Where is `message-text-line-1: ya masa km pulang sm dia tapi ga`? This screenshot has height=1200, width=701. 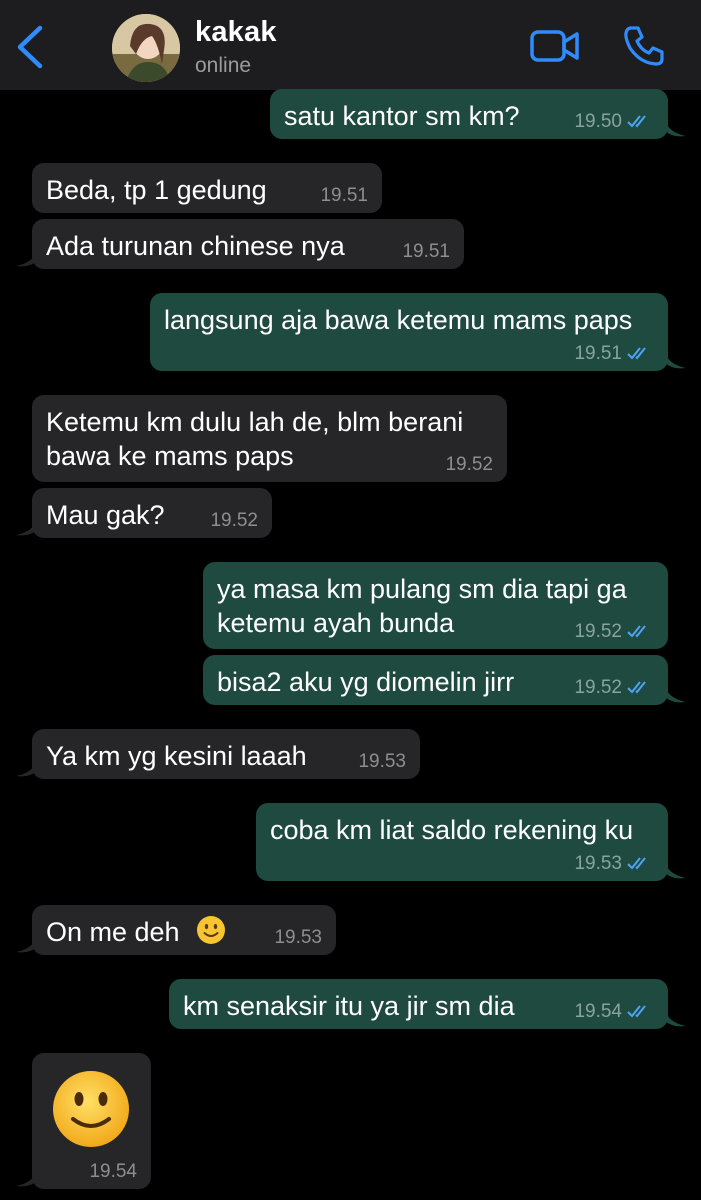
message-text-line-1: ya masa km pulang sm dia tapi ga is located at coordinates (422, 589).